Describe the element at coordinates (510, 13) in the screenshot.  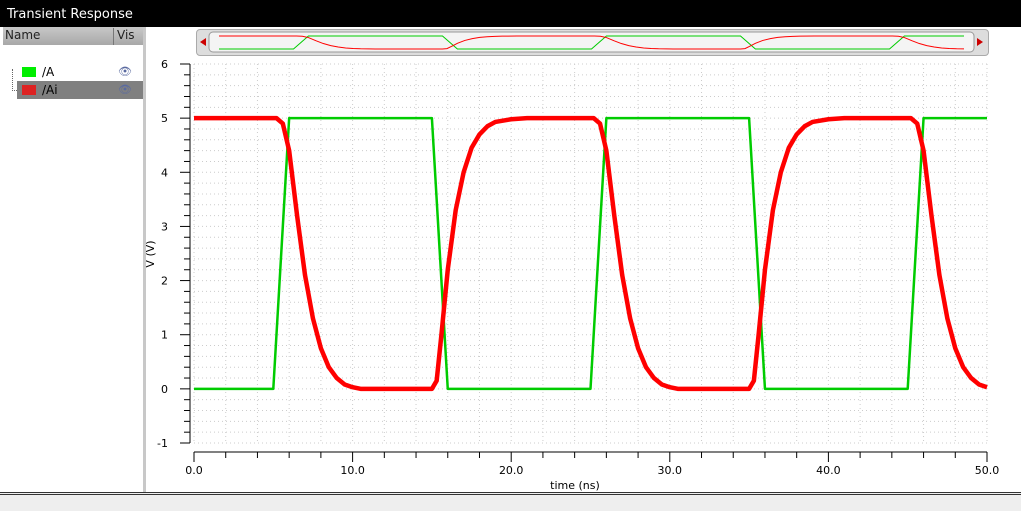
I see `window-title: Transient Response` at that location.